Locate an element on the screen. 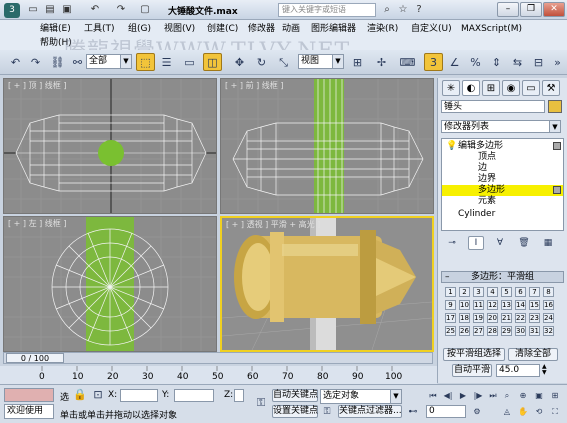 The image size is (567, 423). y-coordinate-field is located at coordinates (194, 395).